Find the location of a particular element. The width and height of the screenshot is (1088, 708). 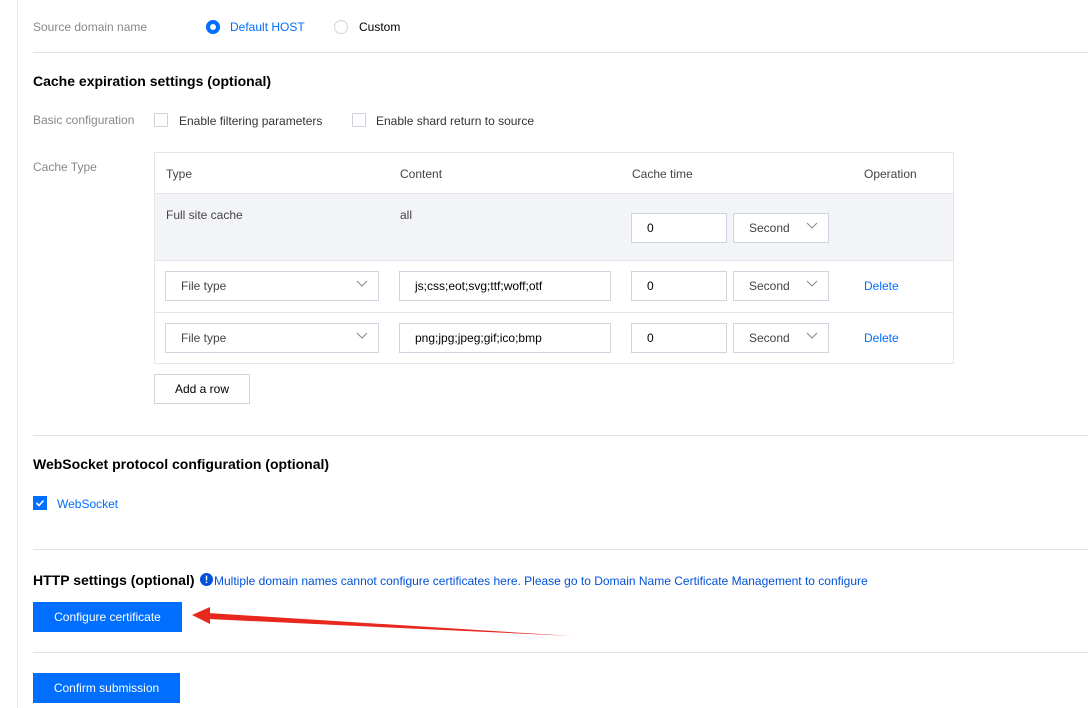

col-cache-time-header: Cache time is located at coordinates (662, 174).